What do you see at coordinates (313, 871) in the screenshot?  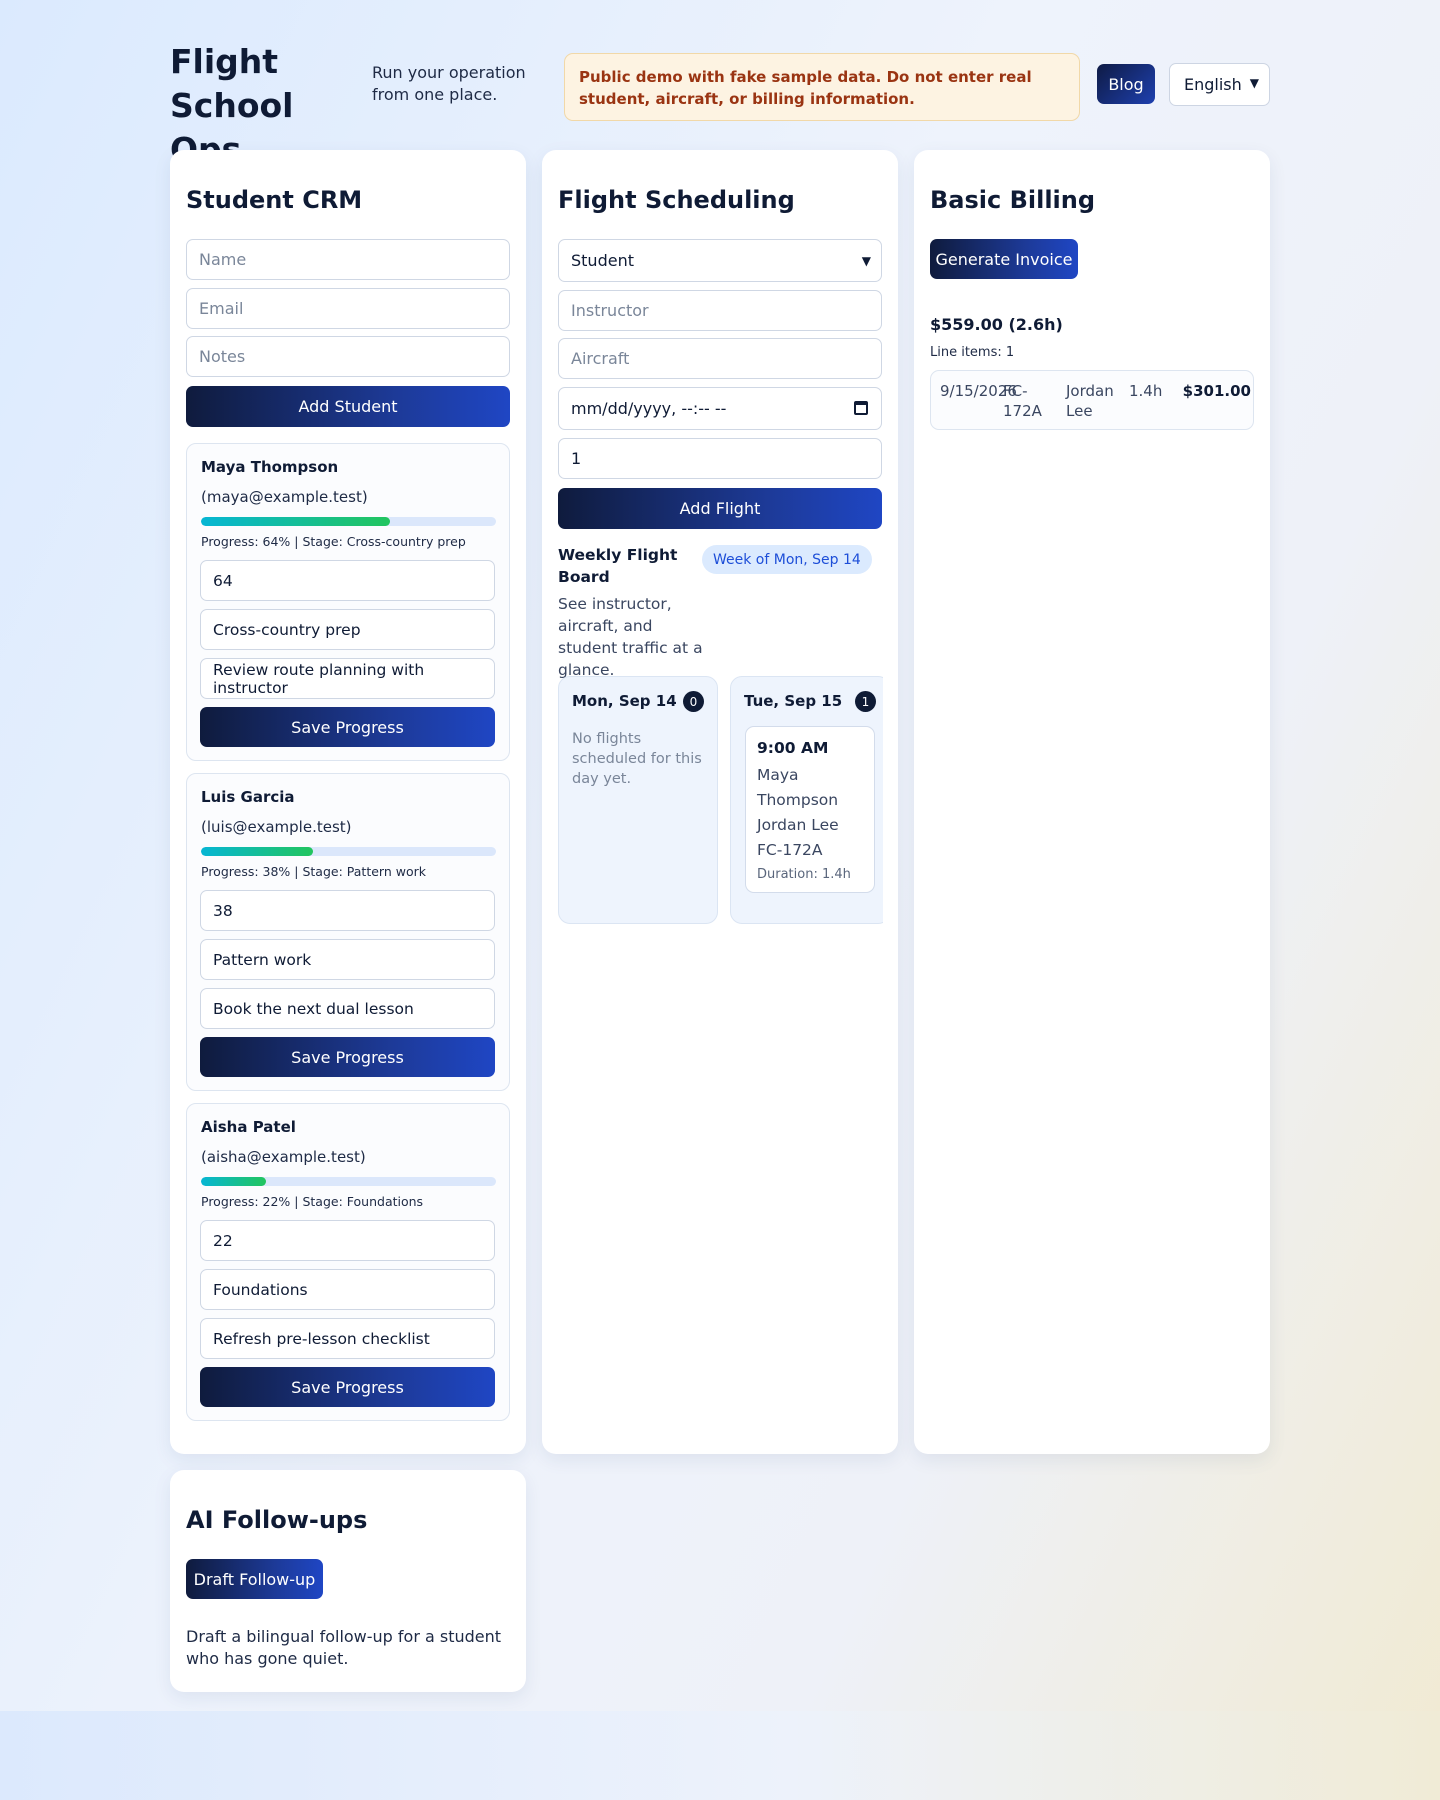 I see `student-progress-text: Progress: 38% | Stage: Pattern work` at bounding box center [313, 871].